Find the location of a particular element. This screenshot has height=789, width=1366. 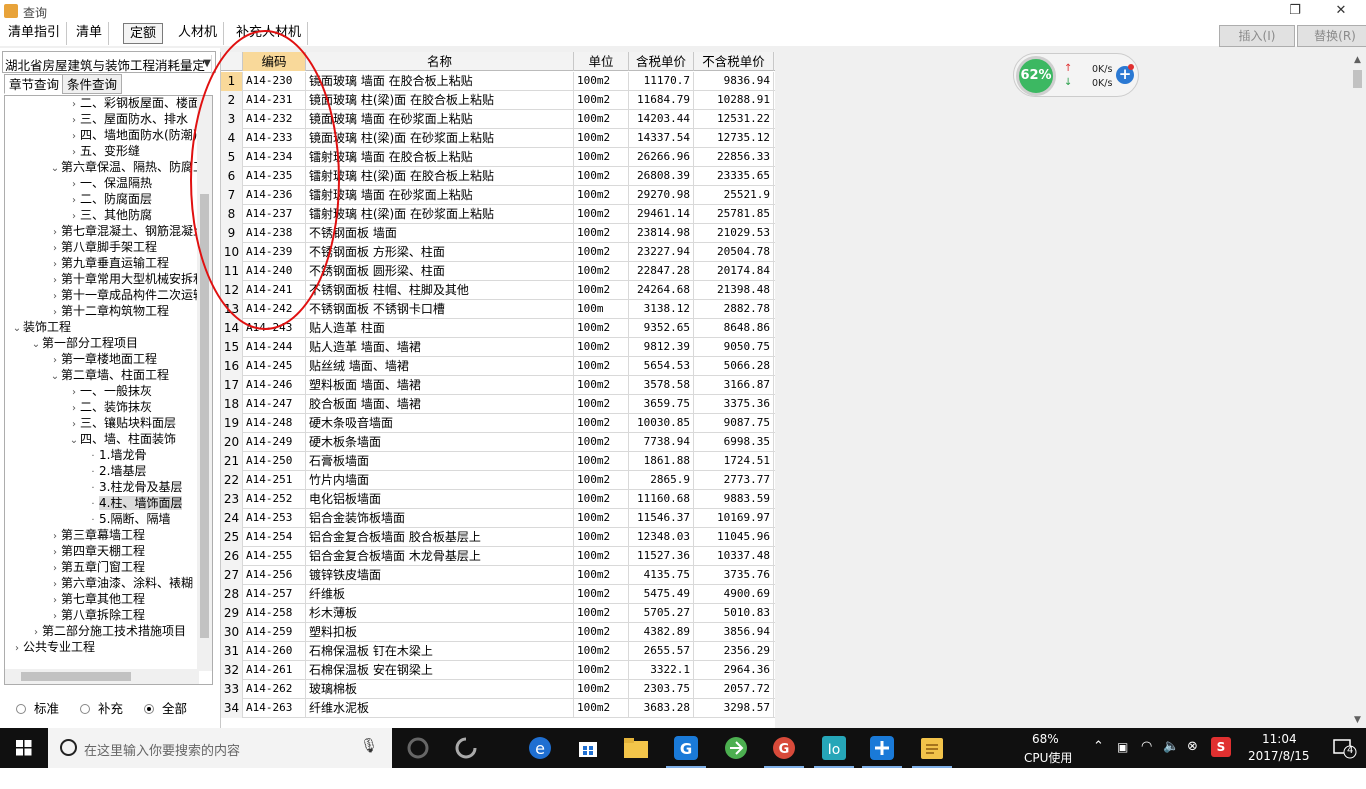

network-speed-widget: 62% ↑ ↓ 0K/s 0K/s + is located at coordinates (1076, 75).